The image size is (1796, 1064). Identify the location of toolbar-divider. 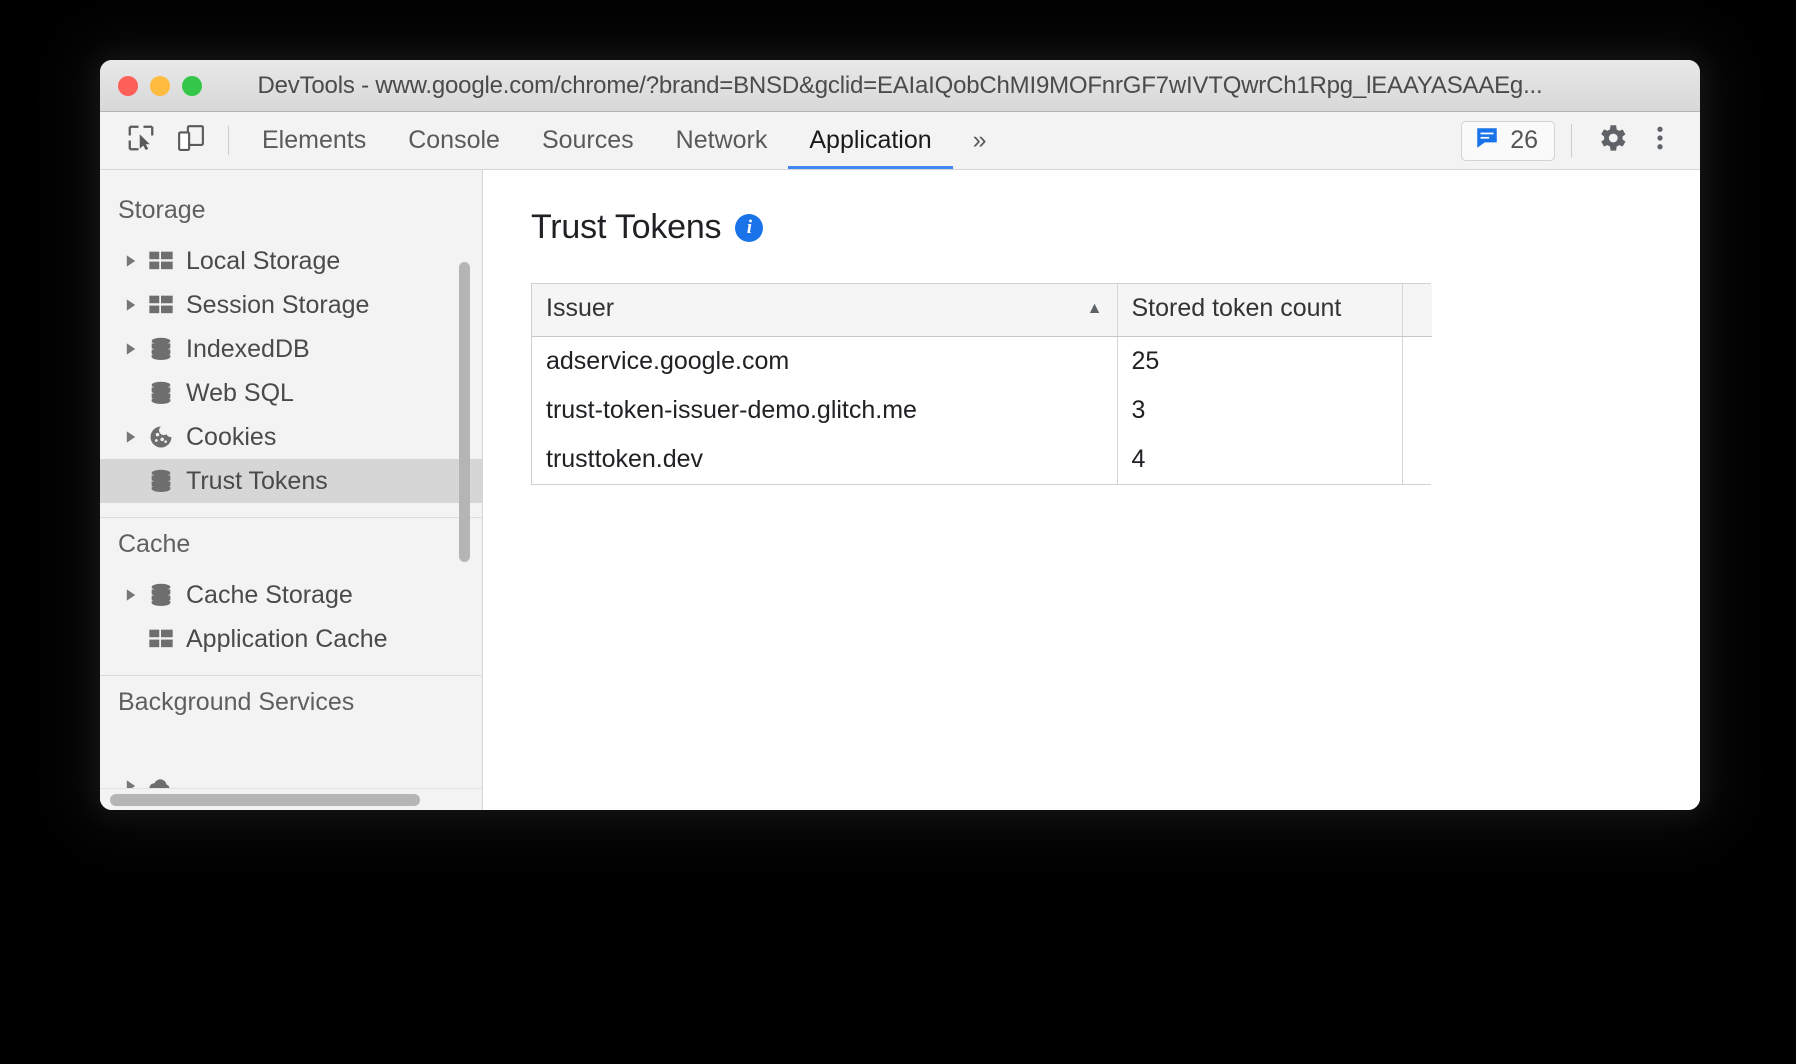
(228, 140).